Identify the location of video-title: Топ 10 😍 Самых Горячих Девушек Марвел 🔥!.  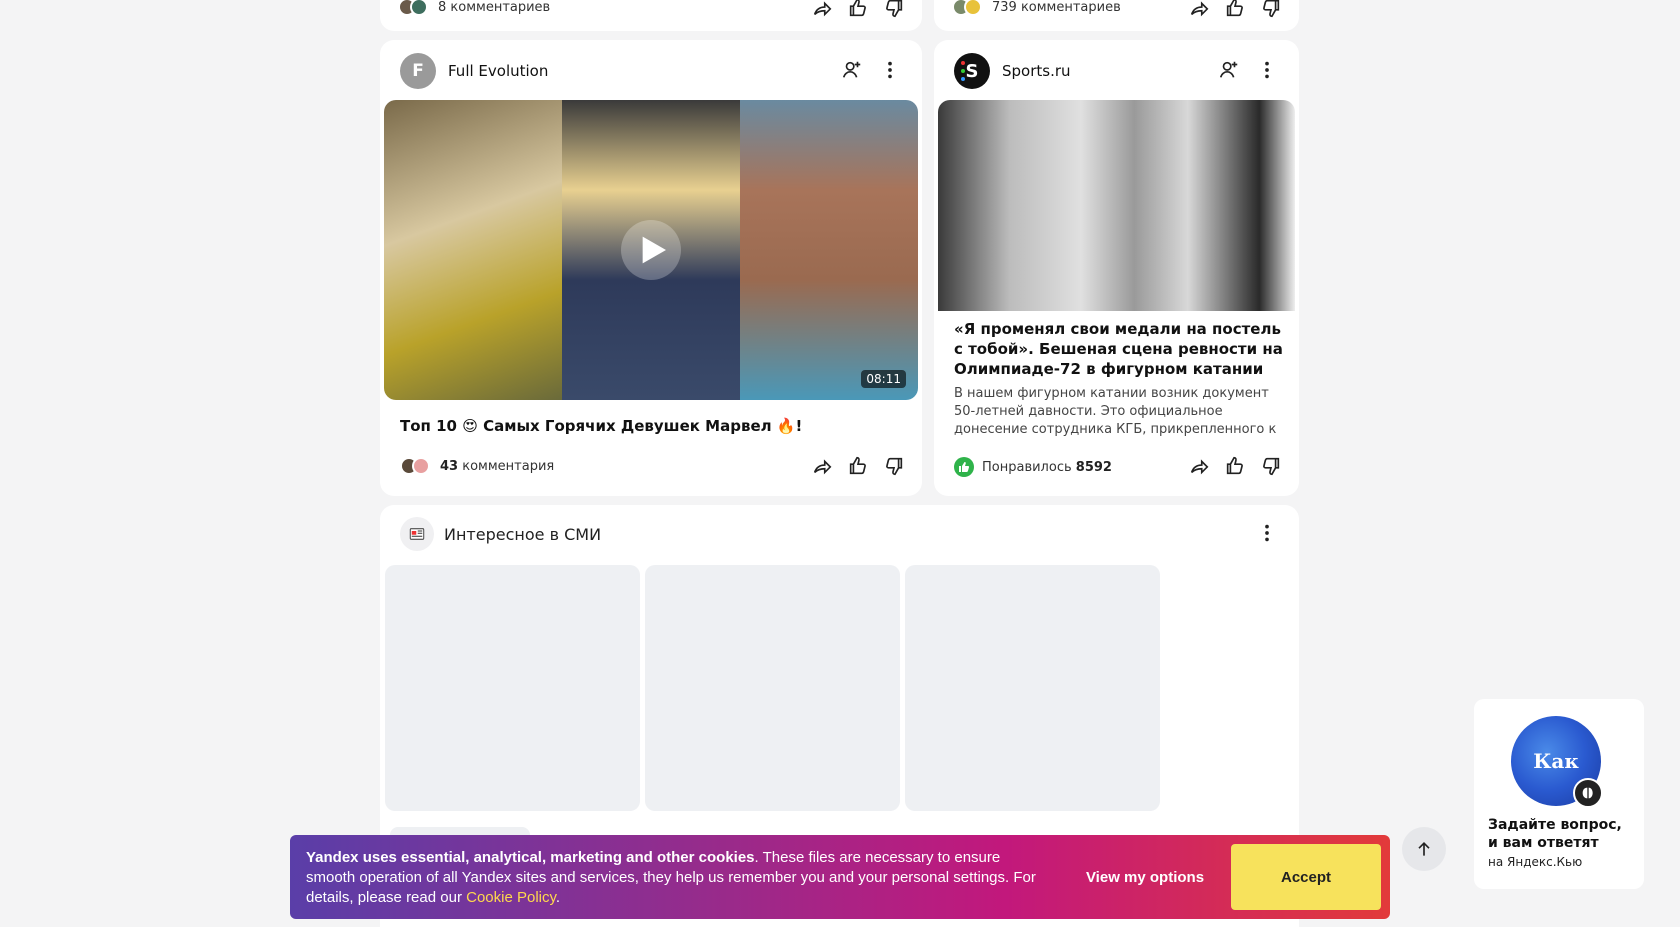
(601, 426).